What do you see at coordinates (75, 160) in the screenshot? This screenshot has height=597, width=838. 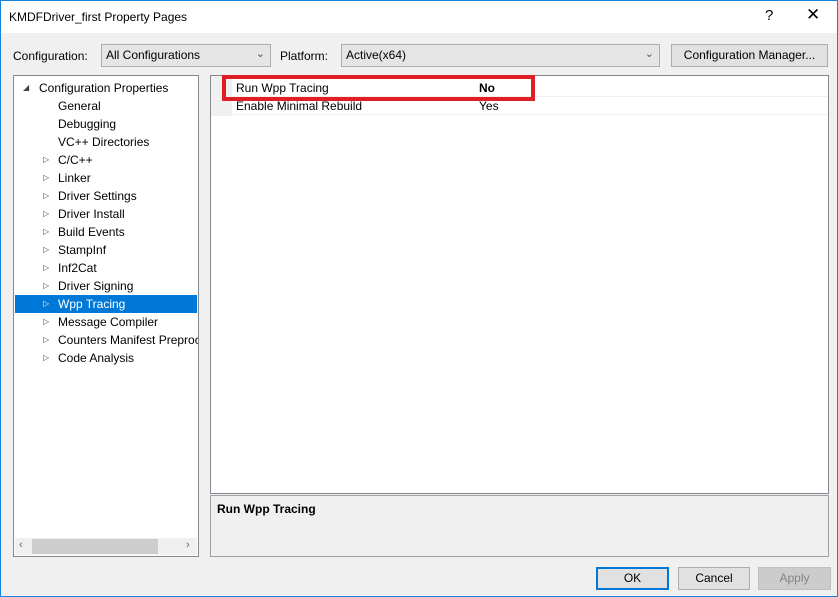 I see `tree-item-label: C/C++` at bounding box center [75, 160].